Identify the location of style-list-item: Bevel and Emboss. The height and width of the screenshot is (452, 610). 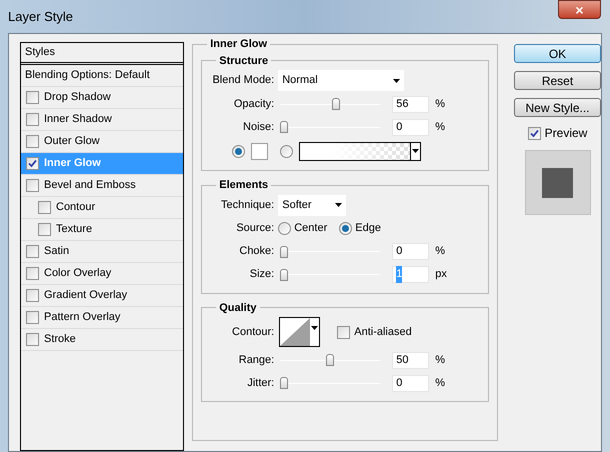
(102, 186).